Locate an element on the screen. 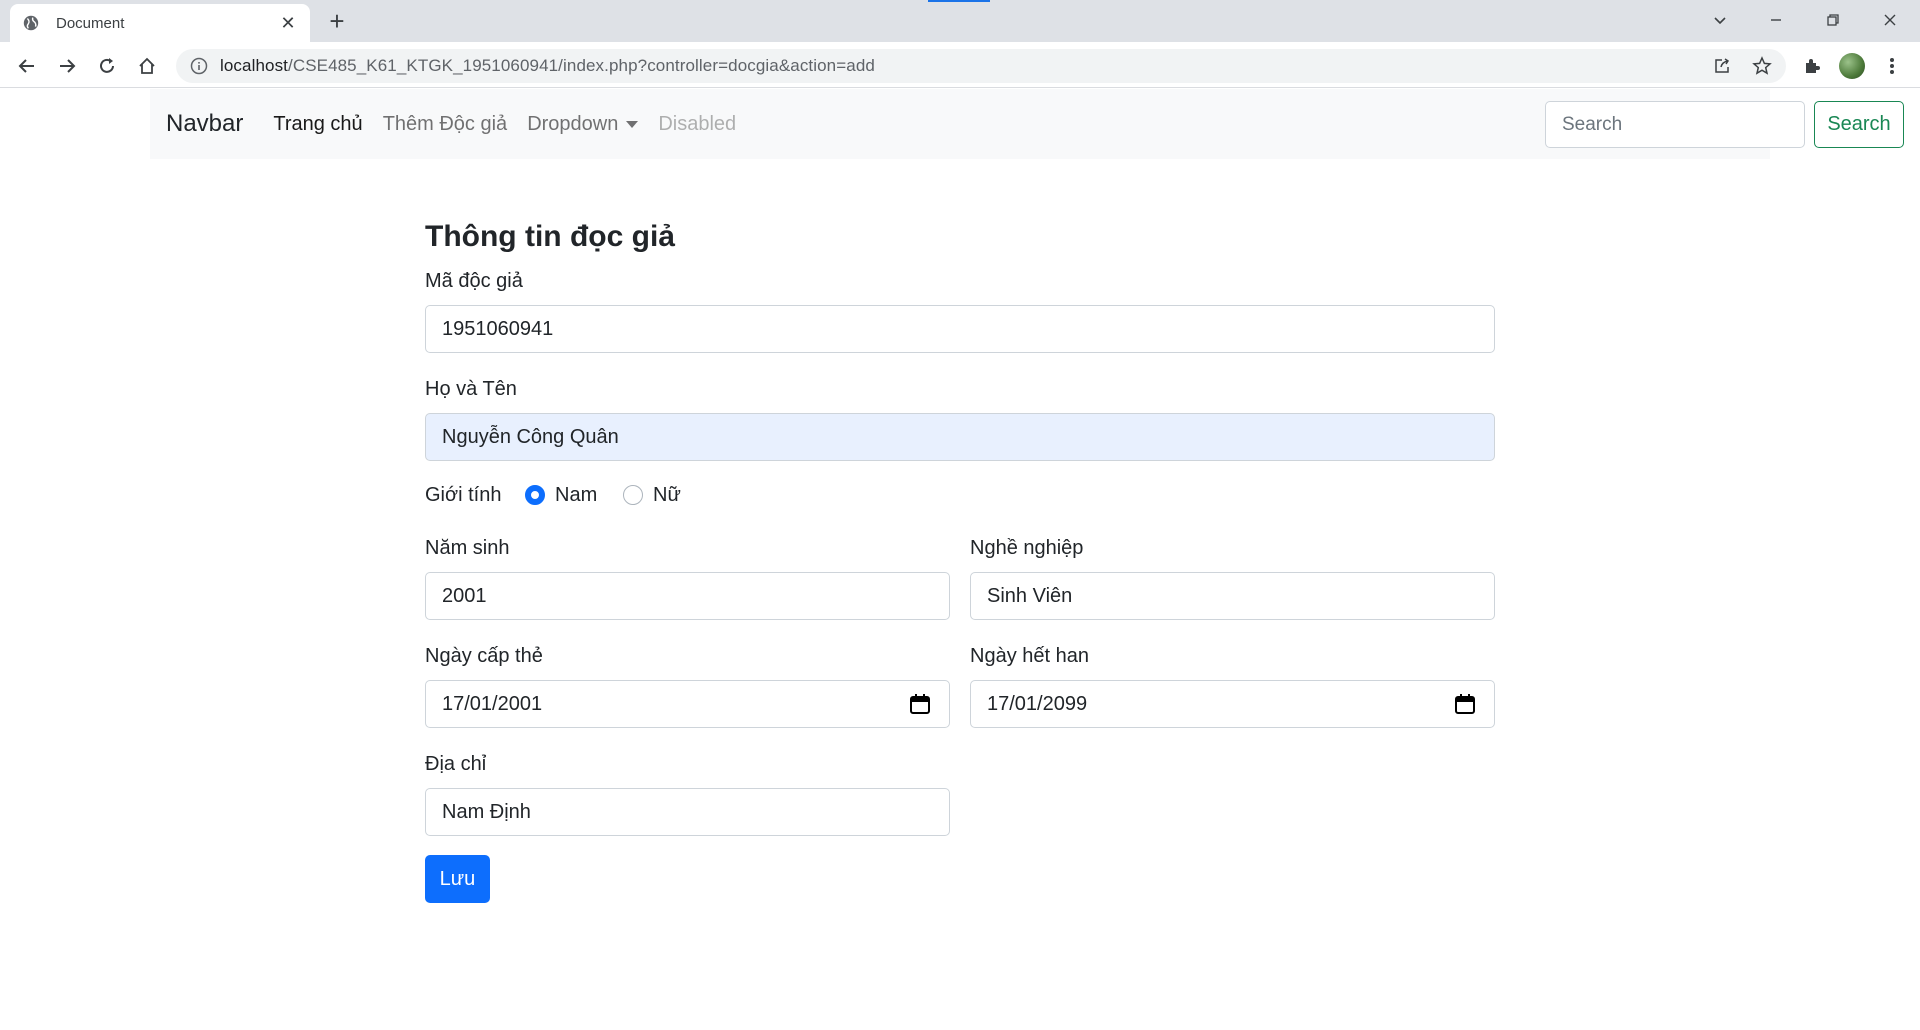 This screenshot has height=1030, width=1920. avatar is located at coordinates (1852, 66).